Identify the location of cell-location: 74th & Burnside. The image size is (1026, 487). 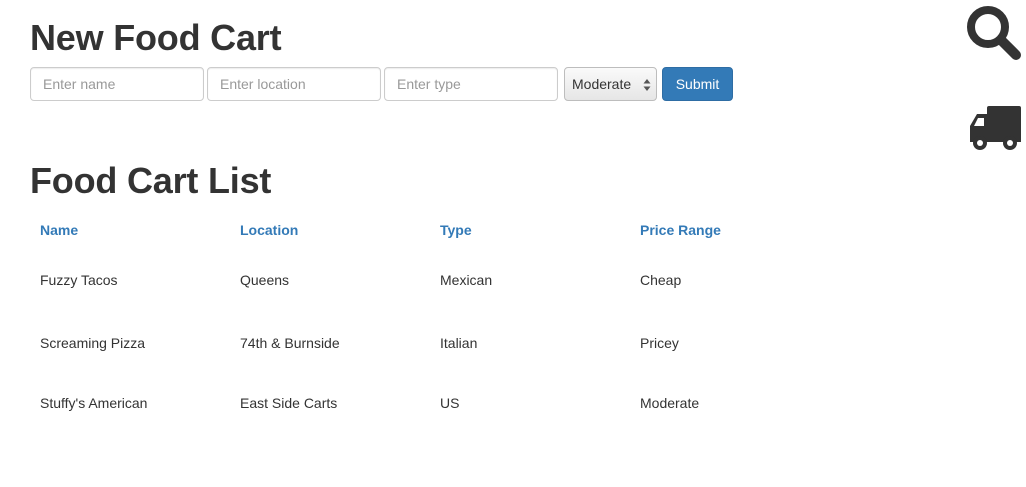
(290, 343).